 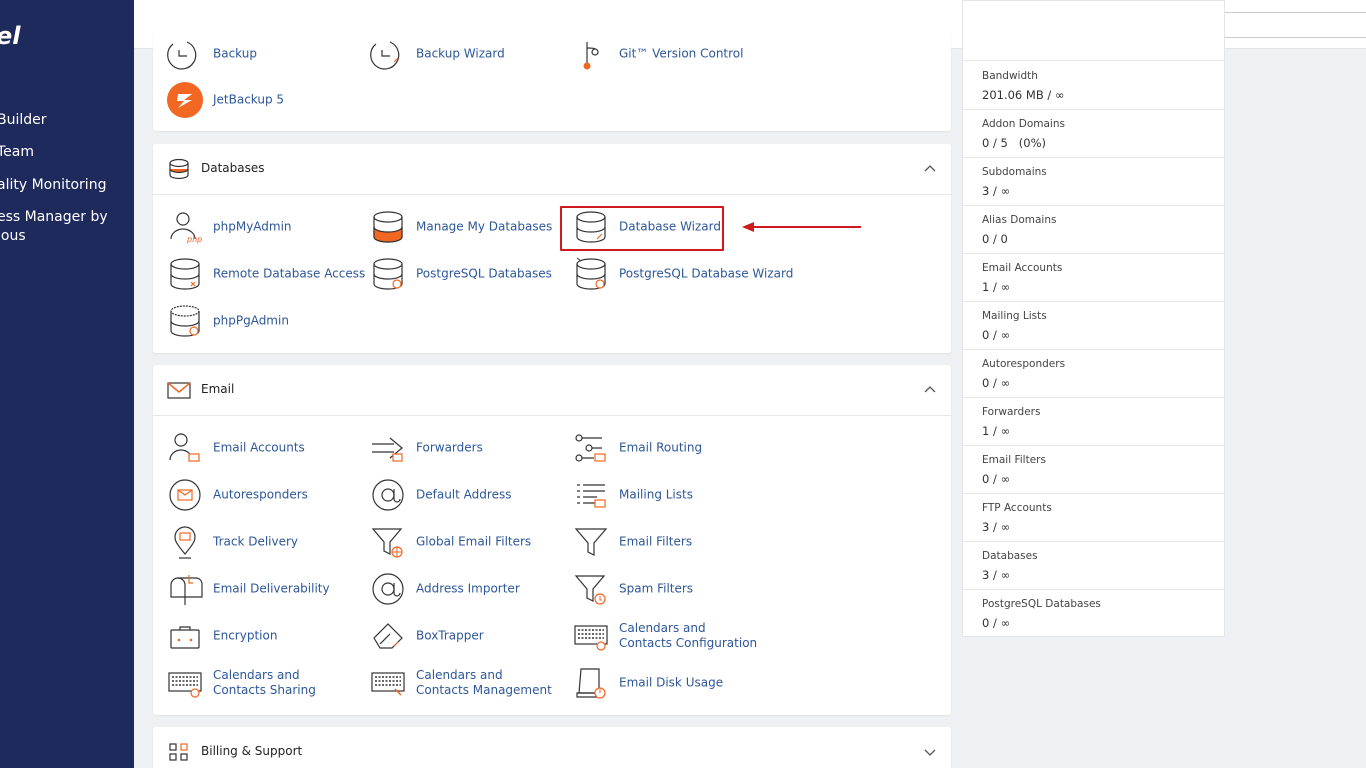 What do you see at coordinates (252, 751) in the screenshot?
I see `billing-support-panel-title: Billing & Support` at bounding box center [252, 751].